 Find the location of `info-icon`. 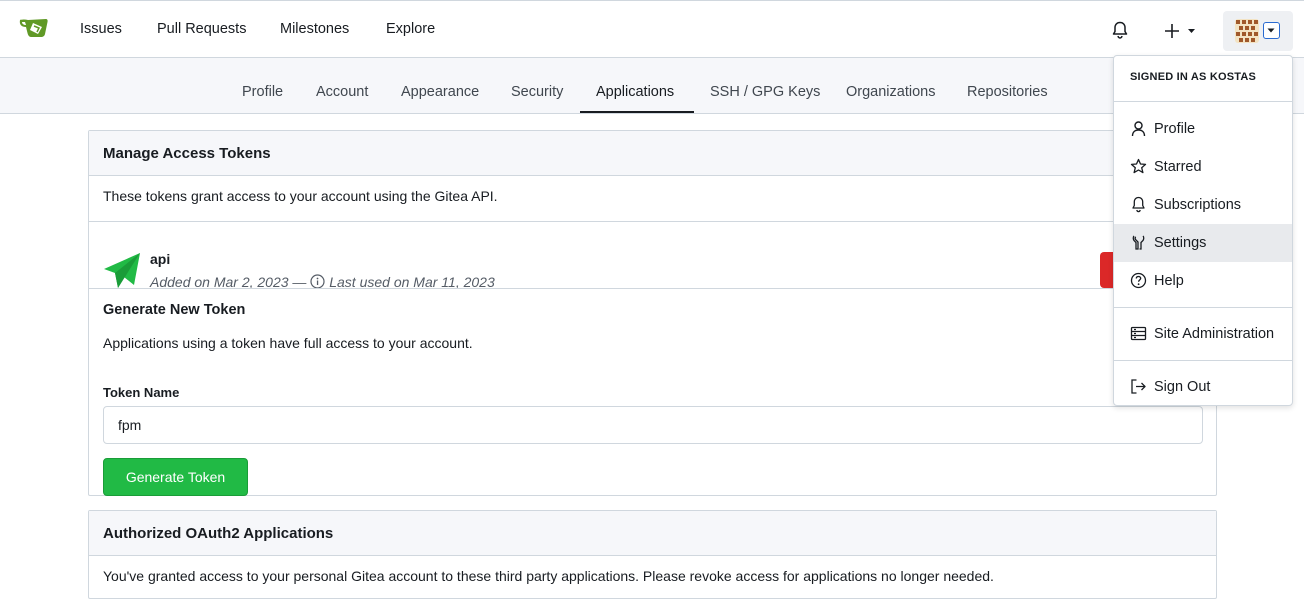

info-icon is located at coordinates (317, 281).